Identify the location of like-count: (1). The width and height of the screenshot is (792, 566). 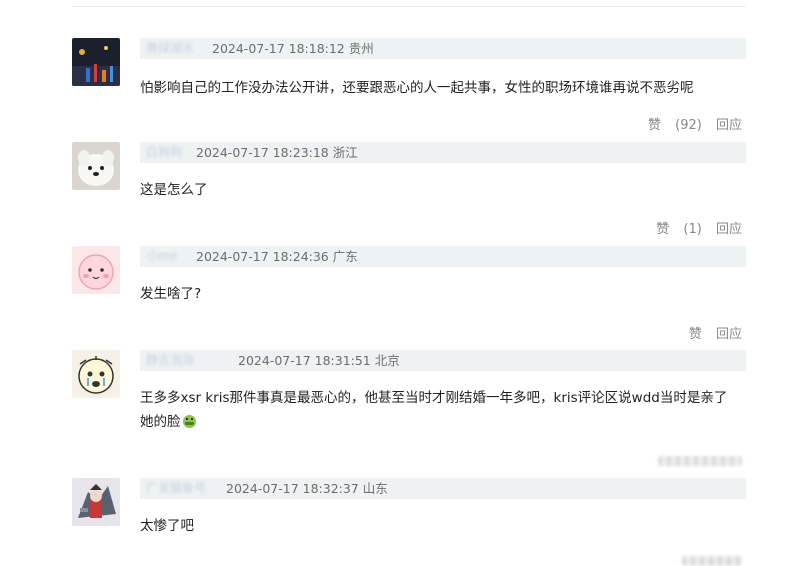
(692, 229).